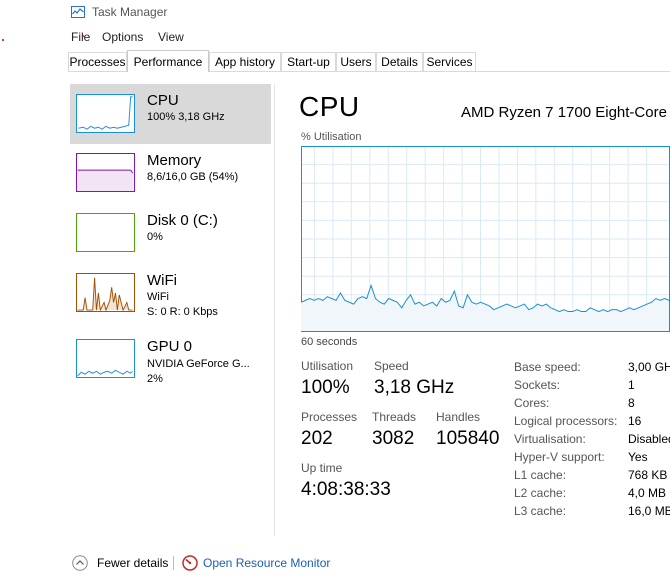 Image resolution: width=670 pixels, height=580 pixels. I want to click on speed-value: 3,18 GHz, so click(414, 387).